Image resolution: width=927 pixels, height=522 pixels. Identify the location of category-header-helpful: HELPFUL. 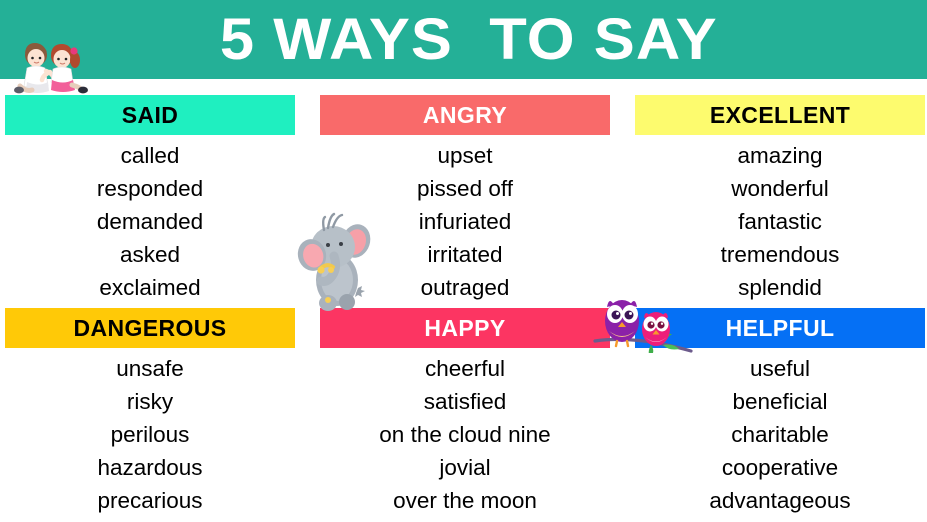
(780, 328).